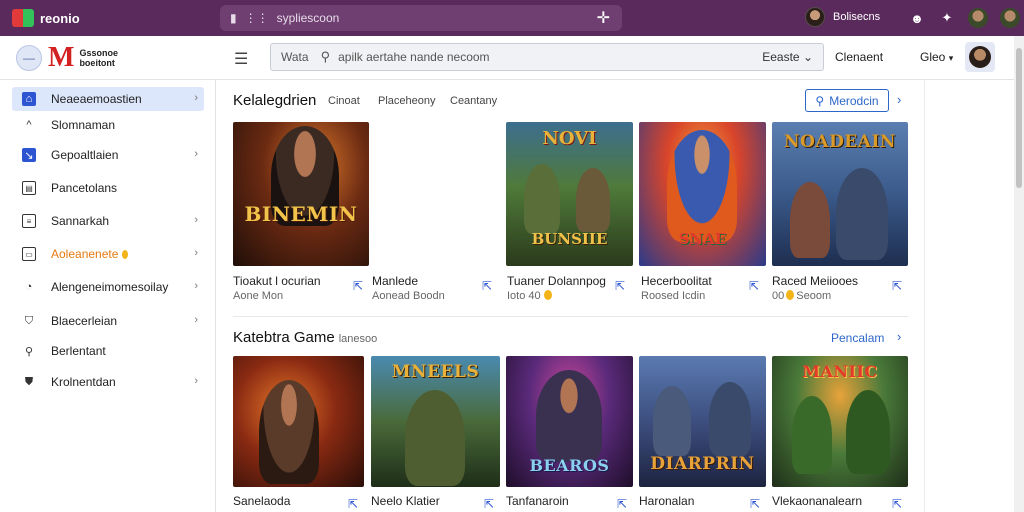 The width and height of the screenshot is (1024, 512). Describe the element at coordinates (301, 194) in the screenshot. I see `game-thumbnail: BINEMIN` at that location.